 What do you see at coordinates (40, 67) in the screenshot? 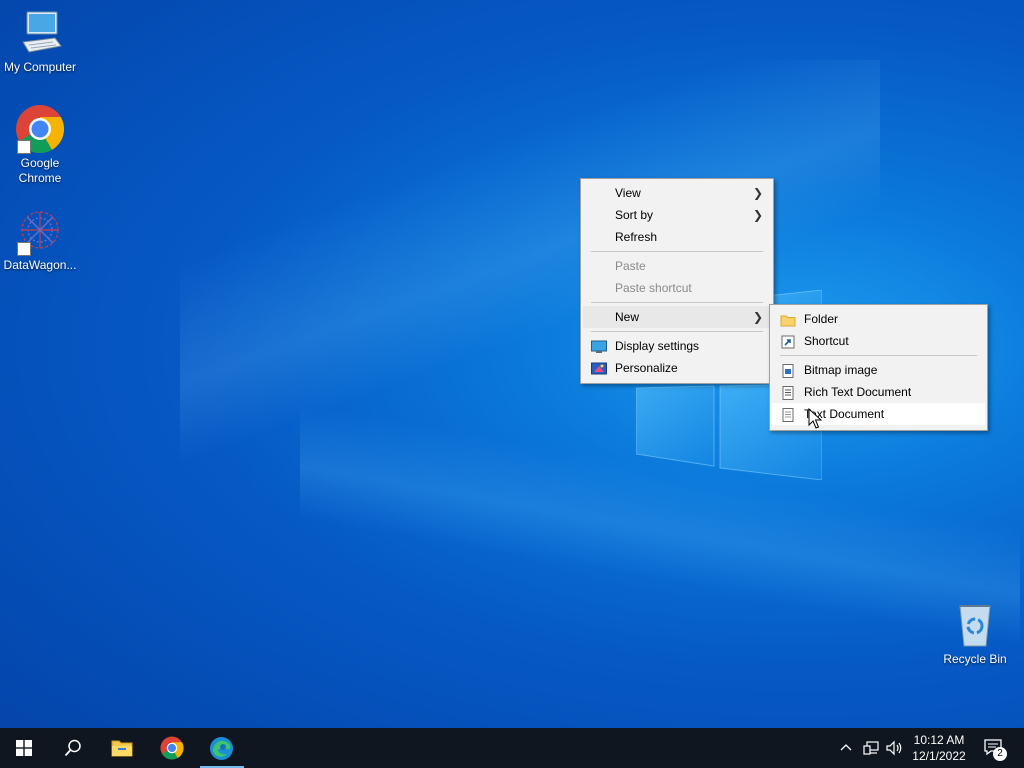
I see `desktop-icon-label: My Computer` at bounding box center [40, 67].